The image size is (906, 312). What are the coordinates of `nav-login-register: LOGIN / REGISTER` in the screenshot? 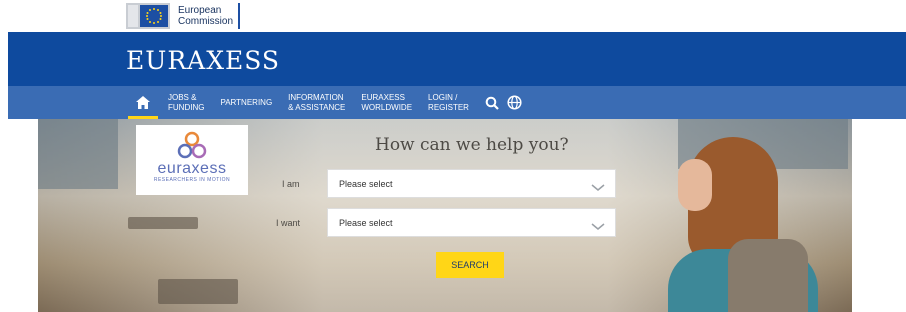 It's located at (448, 103).